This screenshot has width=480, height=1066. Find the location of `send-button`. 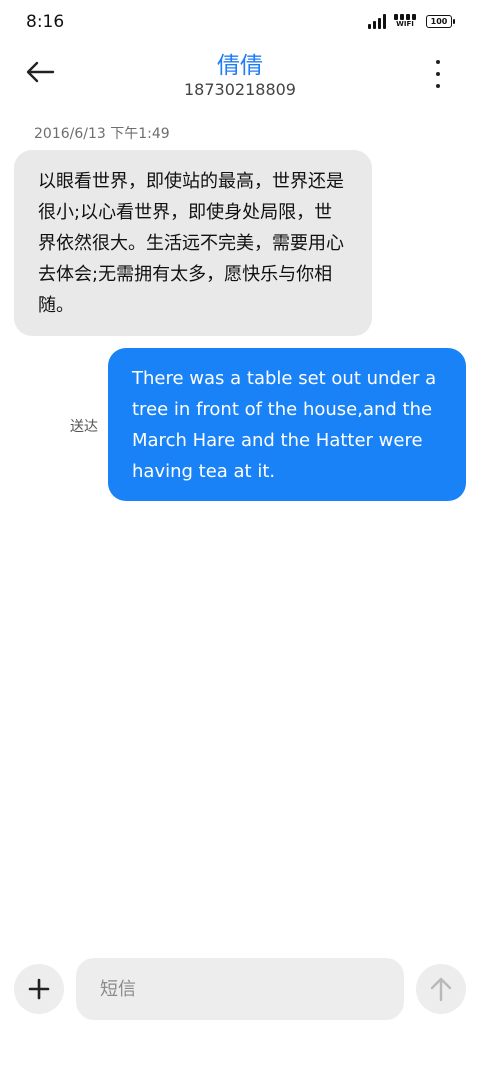

send-button is located at coordinates (441, 989).